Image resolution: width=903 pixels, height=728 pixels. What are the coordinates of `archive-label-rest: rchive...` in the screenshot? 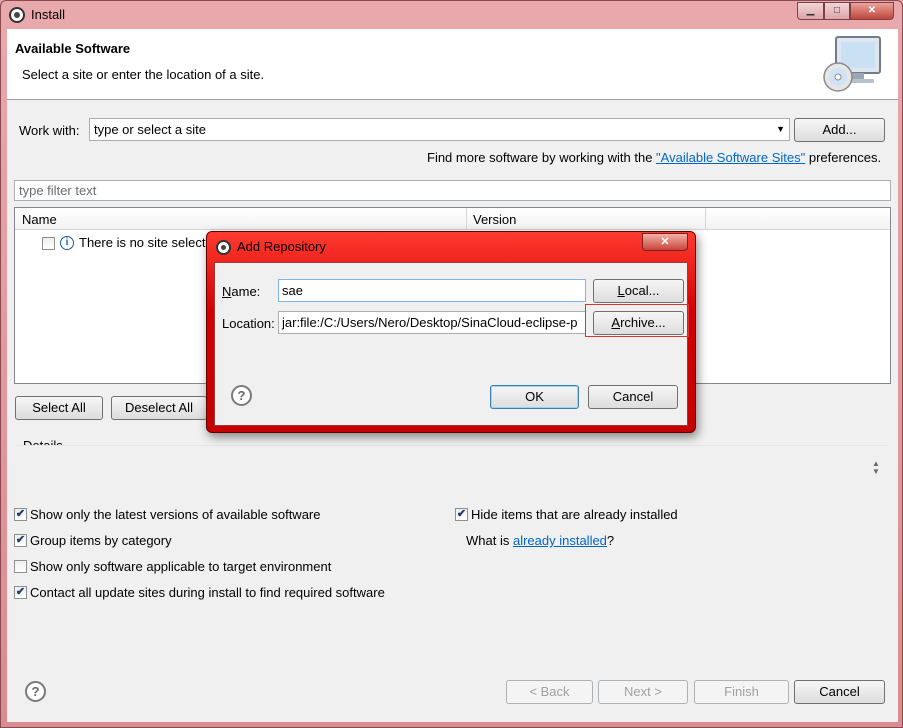 It's located at (643, 322).